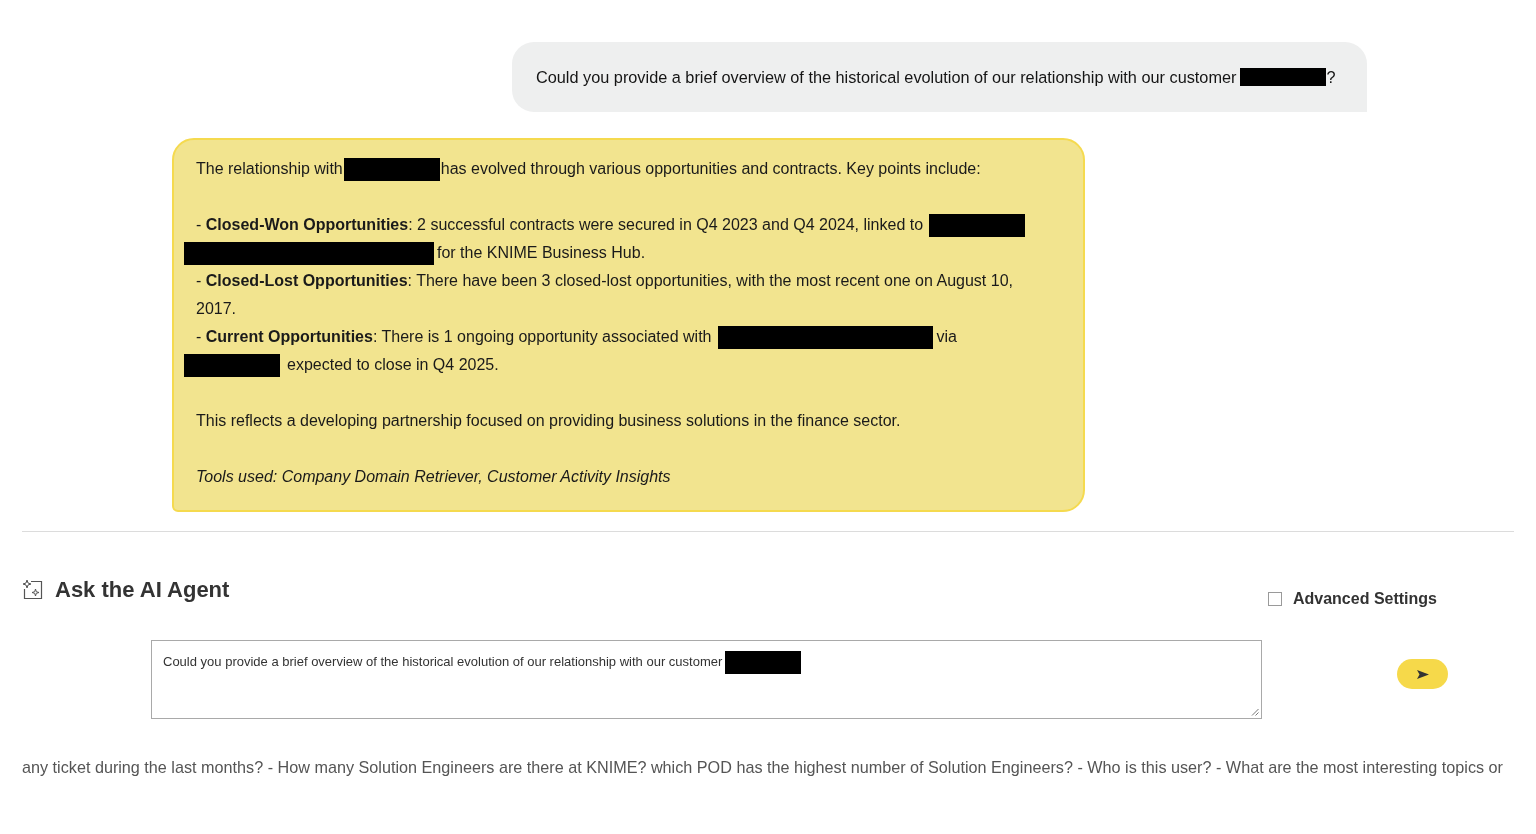 Image resolution: width=1536 pixels, height=834 pixels. Describe the element at coordinates (605, 295) in the screenshot. I see `answer-text: - Closed-Lost Opportunities: There have been 3 closed-lost opportunities, with the most recent one on August 10, 2017.` at that location.